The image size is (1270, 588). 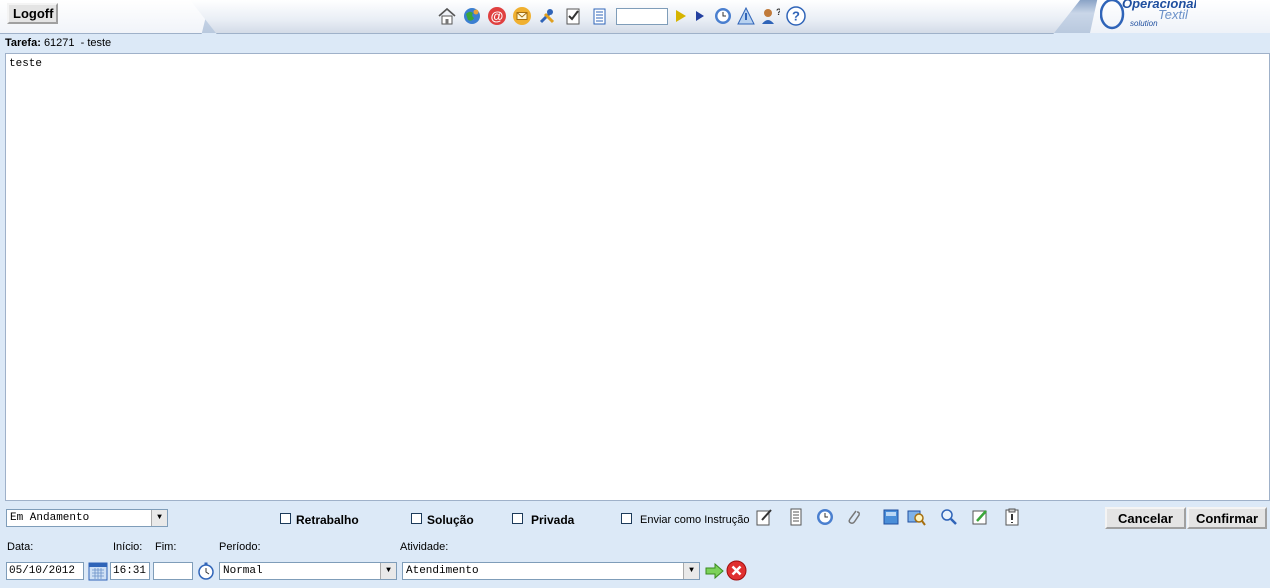 I want to click on green-arrow-icon, so click(x=714, y=571).